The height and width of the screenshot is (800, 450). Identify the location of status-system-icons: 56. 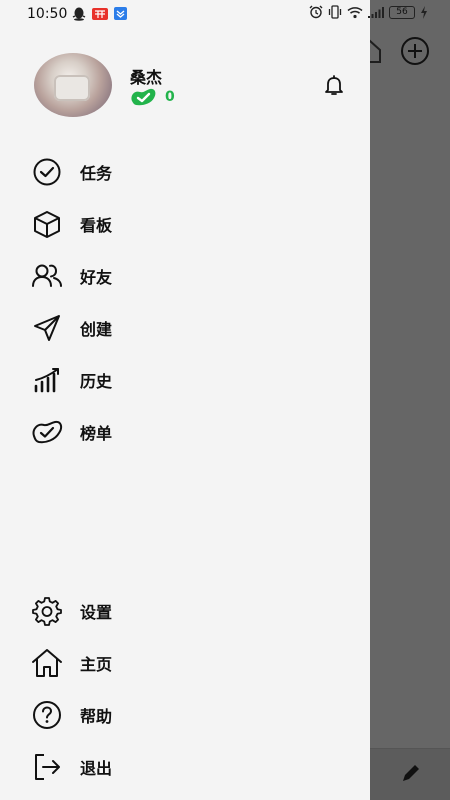
(368, 12).